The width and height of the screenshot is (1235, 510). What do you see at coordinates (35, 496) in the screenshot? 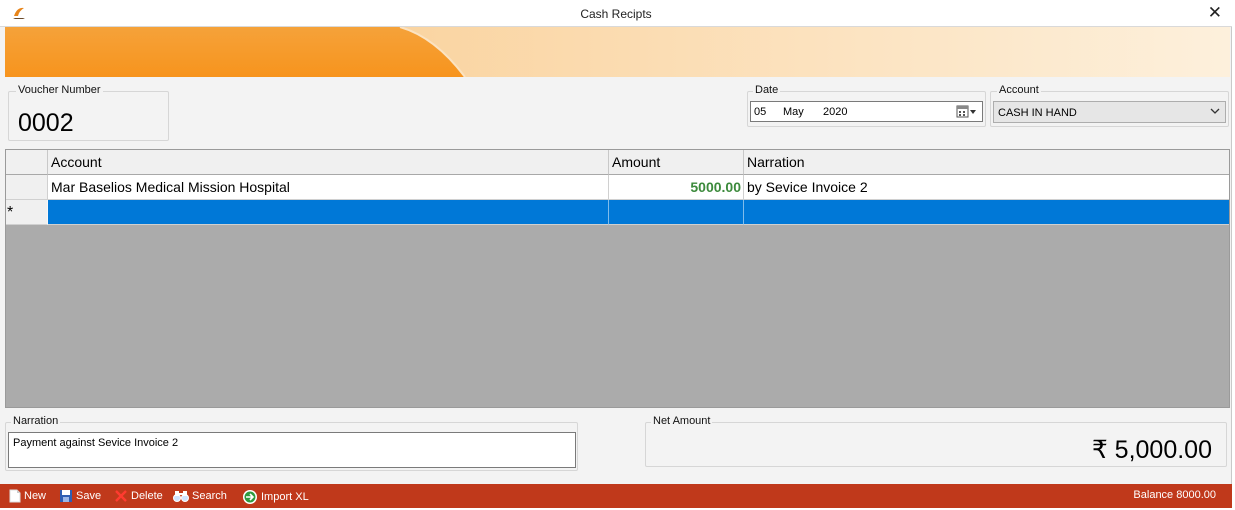
I see `new-button-label: New` at bounding box center [35, 496].